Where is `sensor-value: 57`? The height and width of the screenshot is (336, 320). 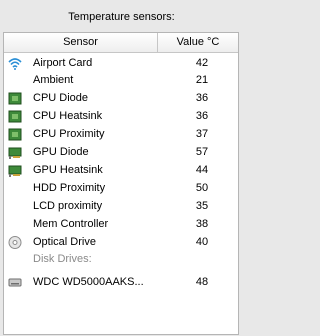 sensor-value: 57 is located at coordinates (202, 152).